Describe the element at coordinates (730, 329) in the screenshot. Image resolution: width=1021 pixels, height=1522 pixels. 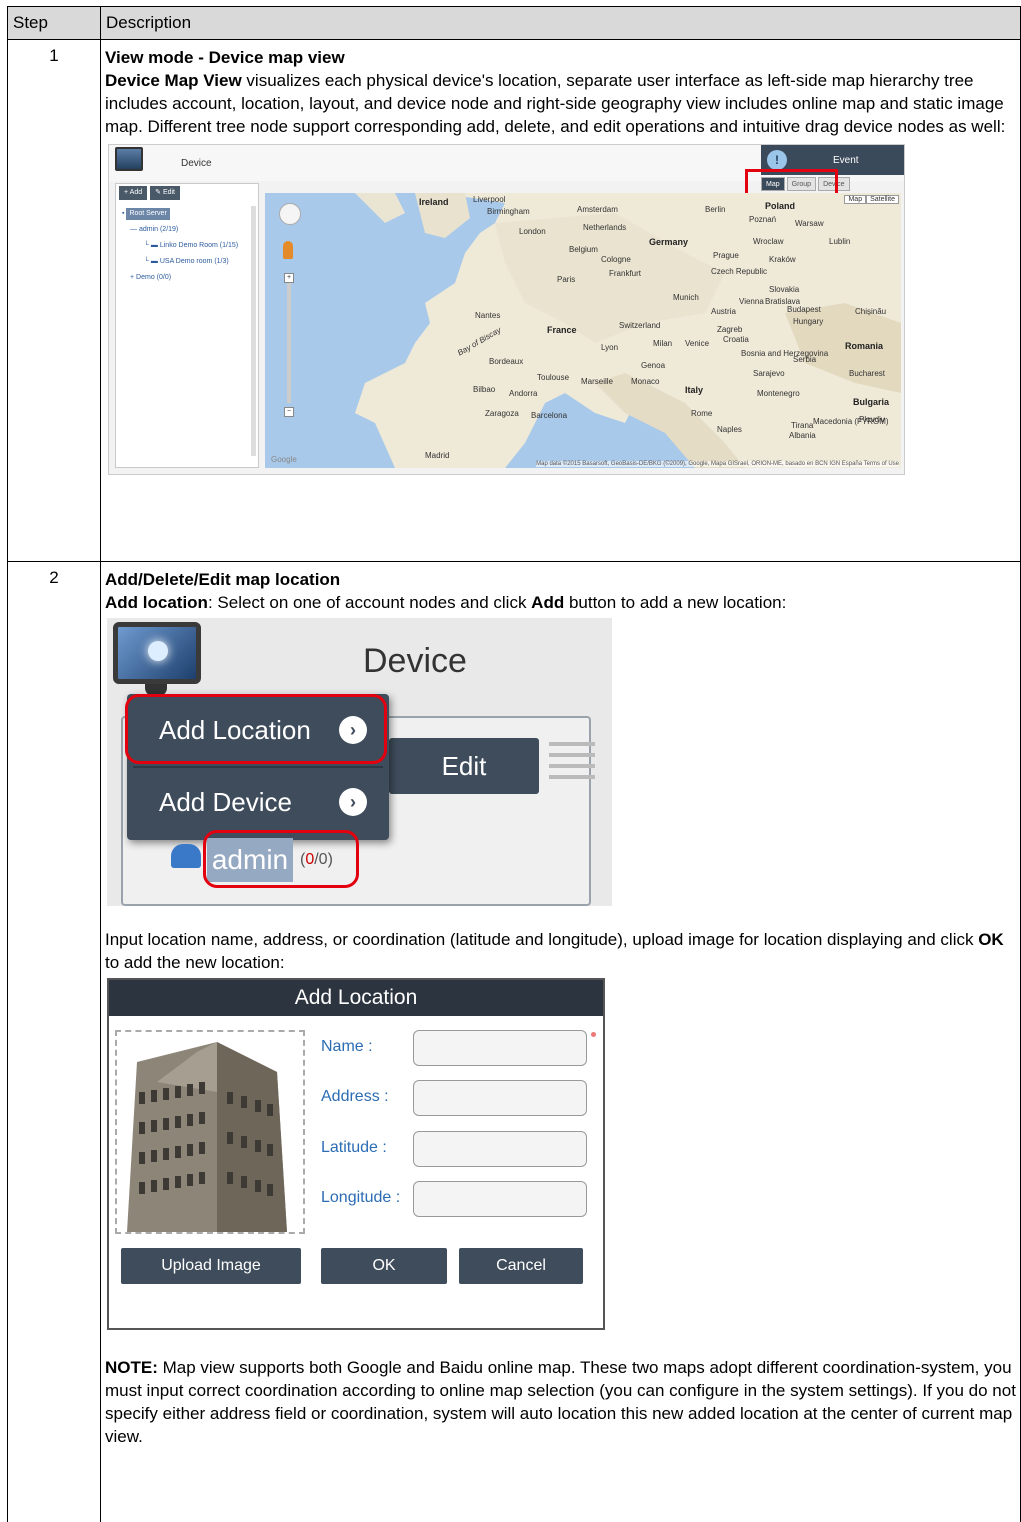
I see `map-label: Zagreb` at that location.